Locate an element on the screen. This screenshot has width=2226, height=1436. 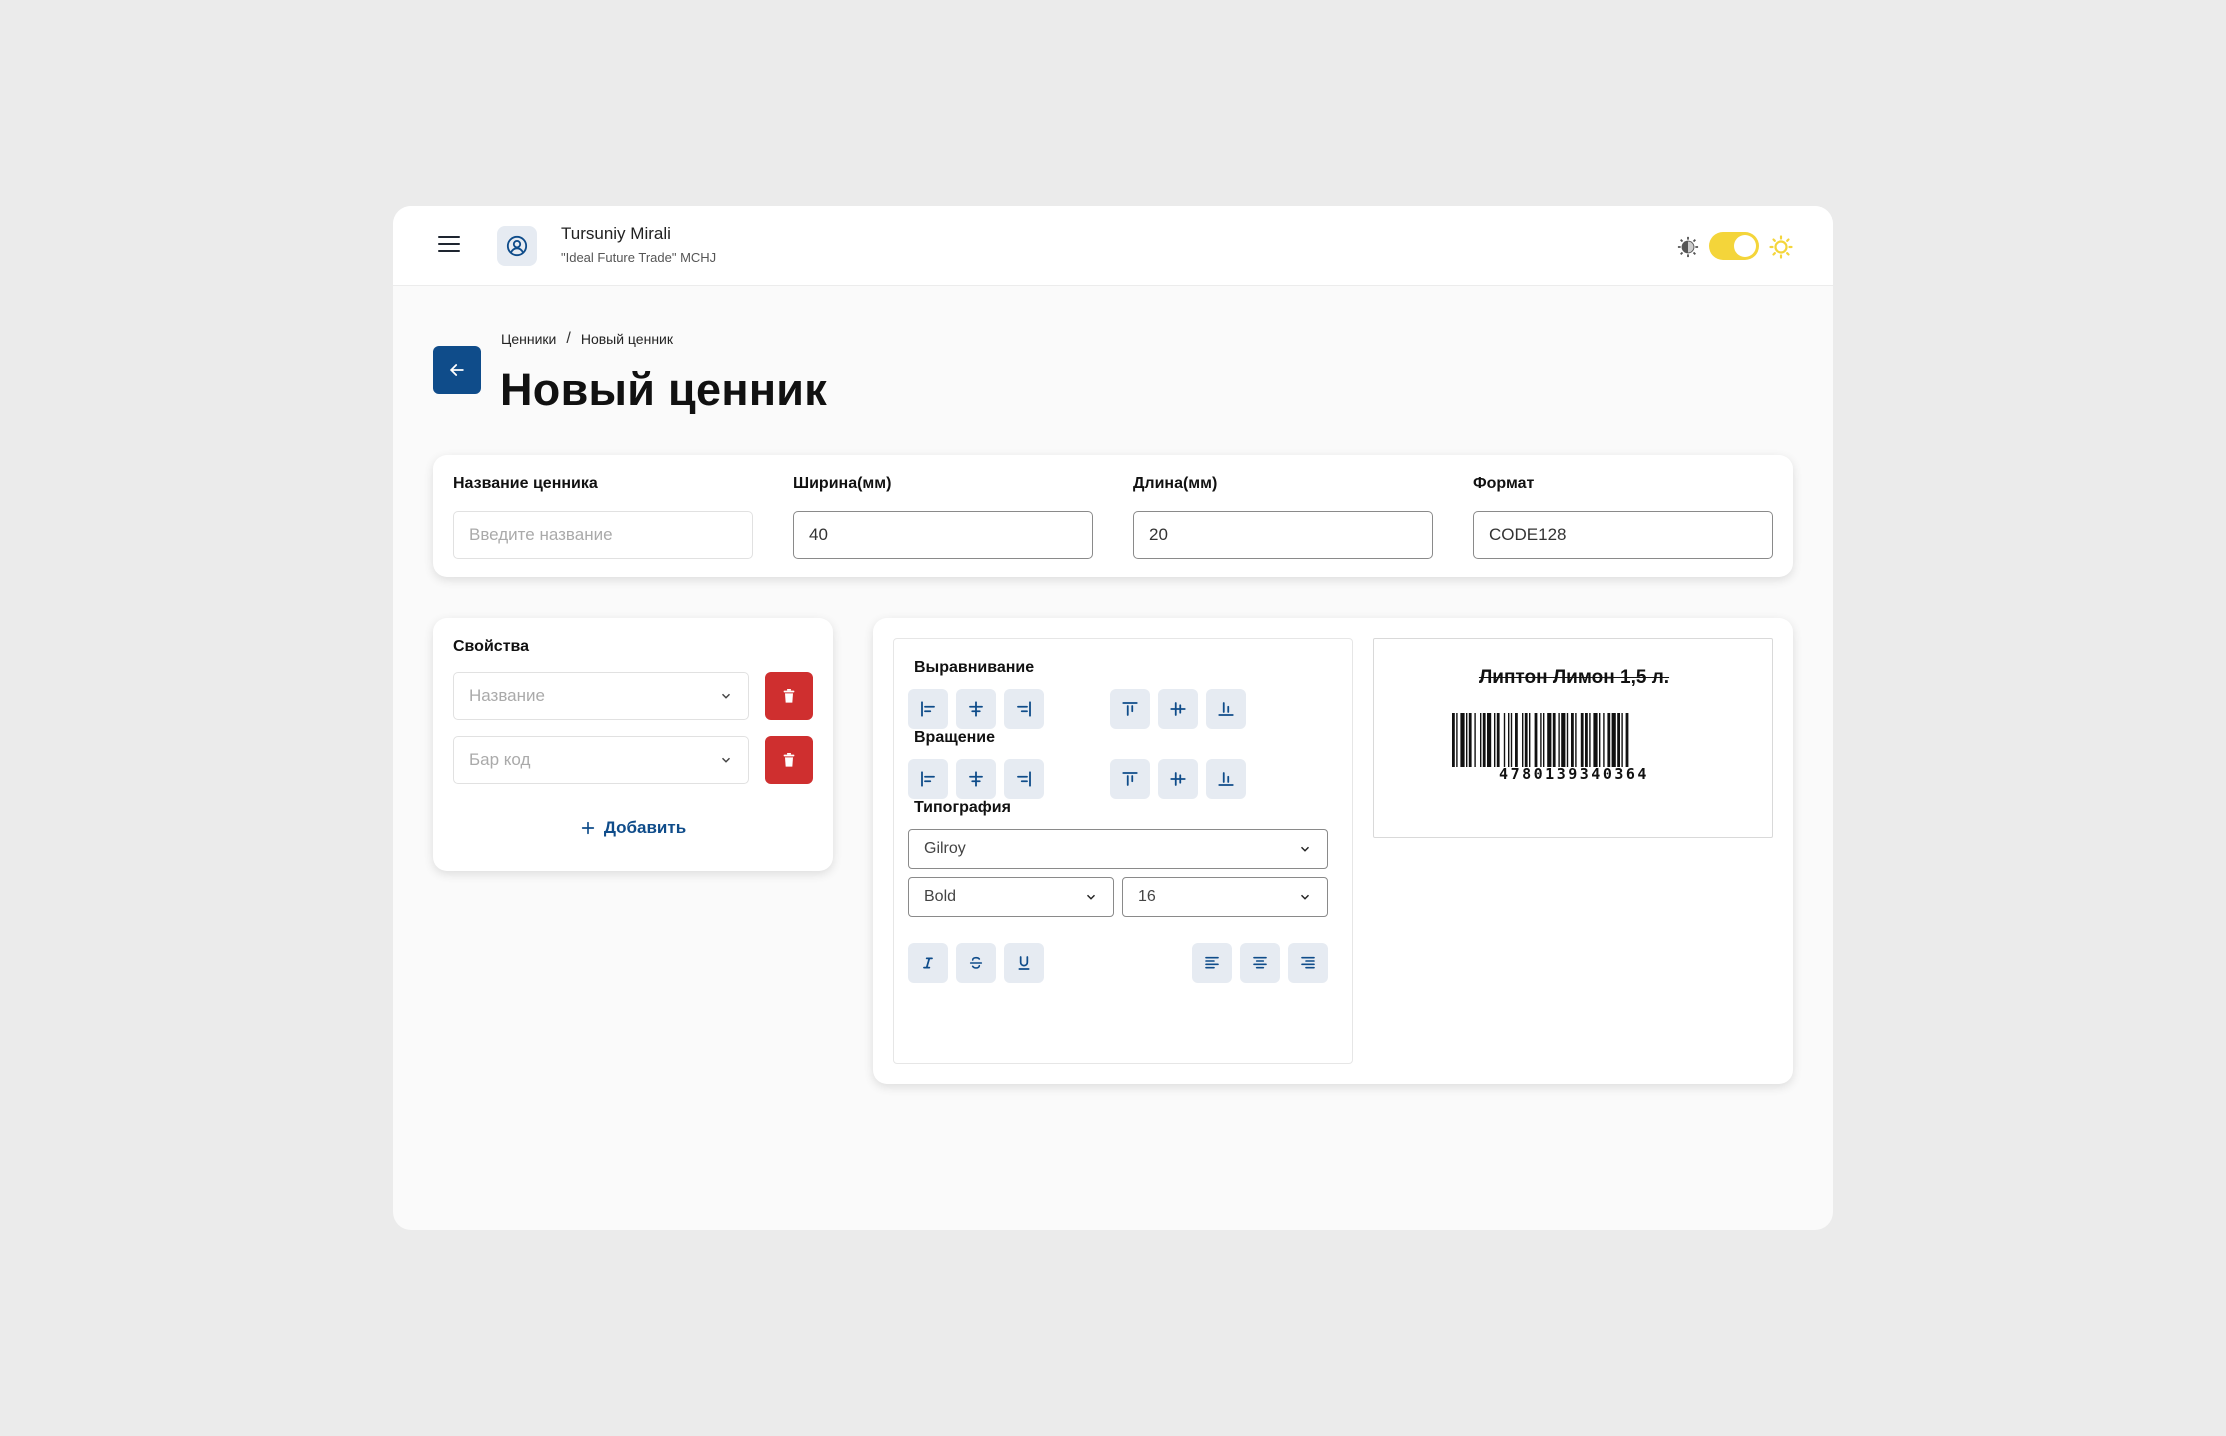
rotate-center-button is located at coordinates (976, 779).